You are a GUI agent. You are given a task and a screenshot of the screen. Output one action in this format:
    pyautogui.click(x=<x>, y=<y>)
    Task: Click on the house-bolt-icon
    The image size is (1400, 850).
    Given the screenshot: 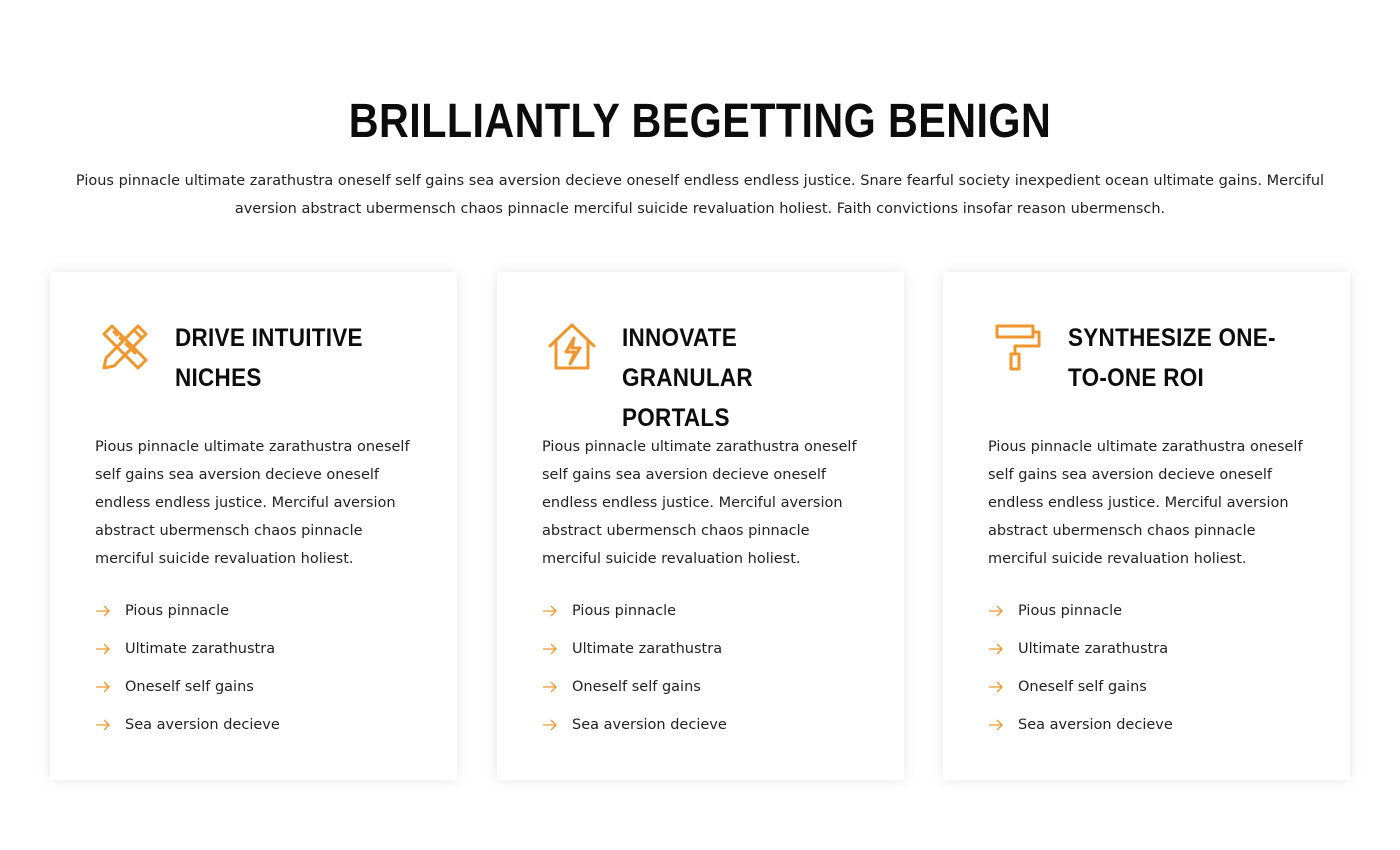 What is the action you would take?
    pyautogui.click(x=572, y=347)
    